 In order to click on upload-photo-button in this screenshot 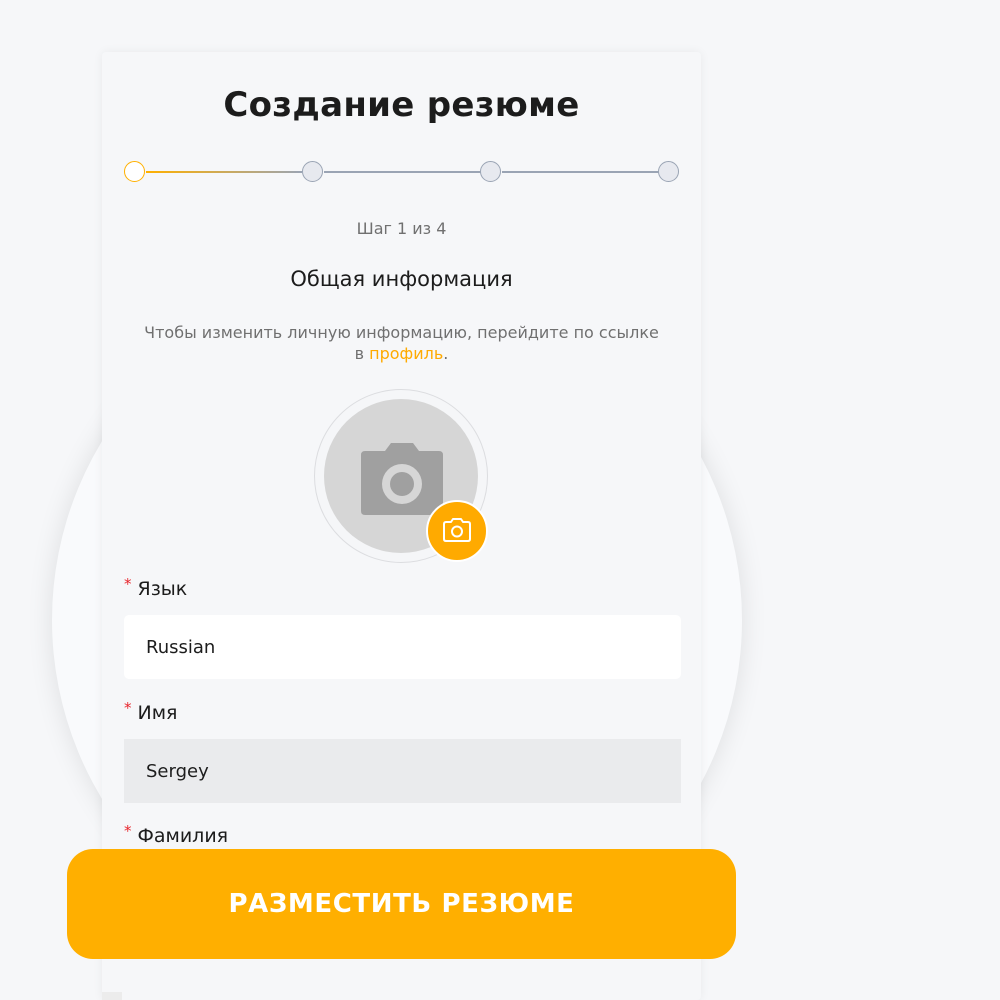, I will do `click(457, 531)`.